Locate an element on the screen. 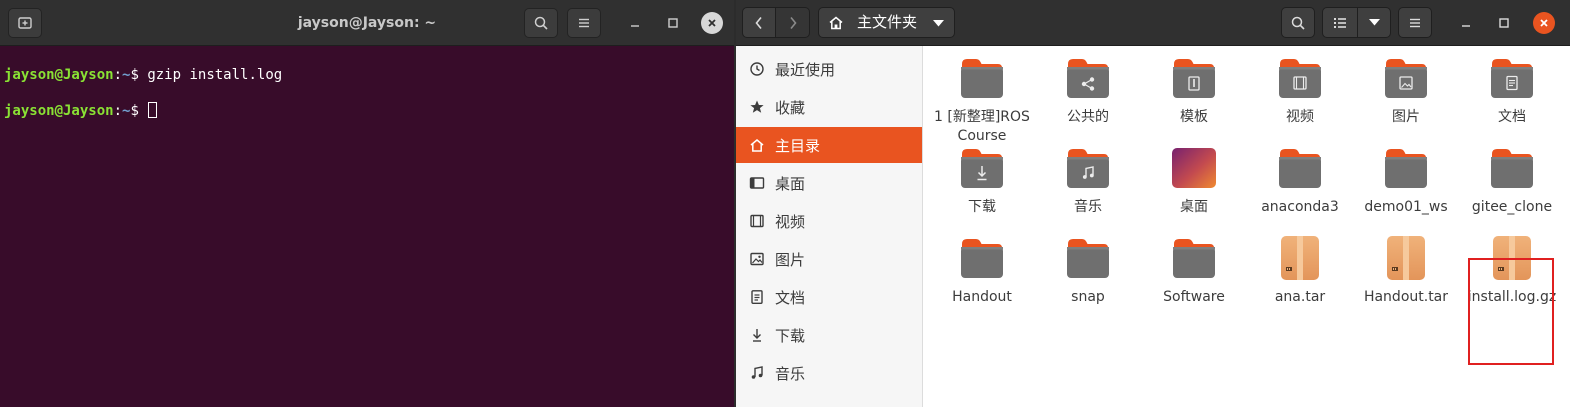 The image size is (1570, 407). close-icon is located at coordinates (1544, 23).